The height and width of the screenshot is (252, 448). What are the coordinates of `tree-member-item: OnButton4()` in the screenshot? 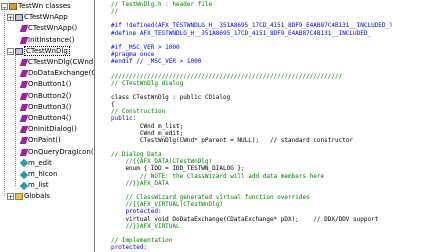 It's located at (45, 118).